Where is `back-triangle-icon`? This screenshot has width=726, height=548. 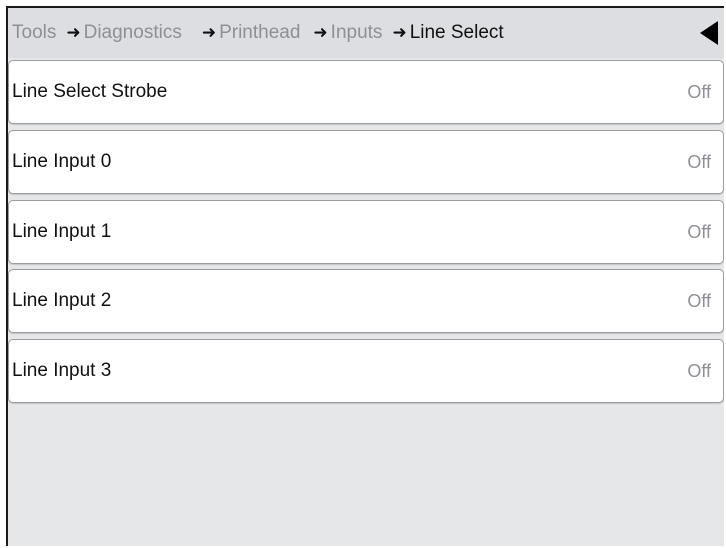 back-triangle-icon is located at coordinates (709, 33).